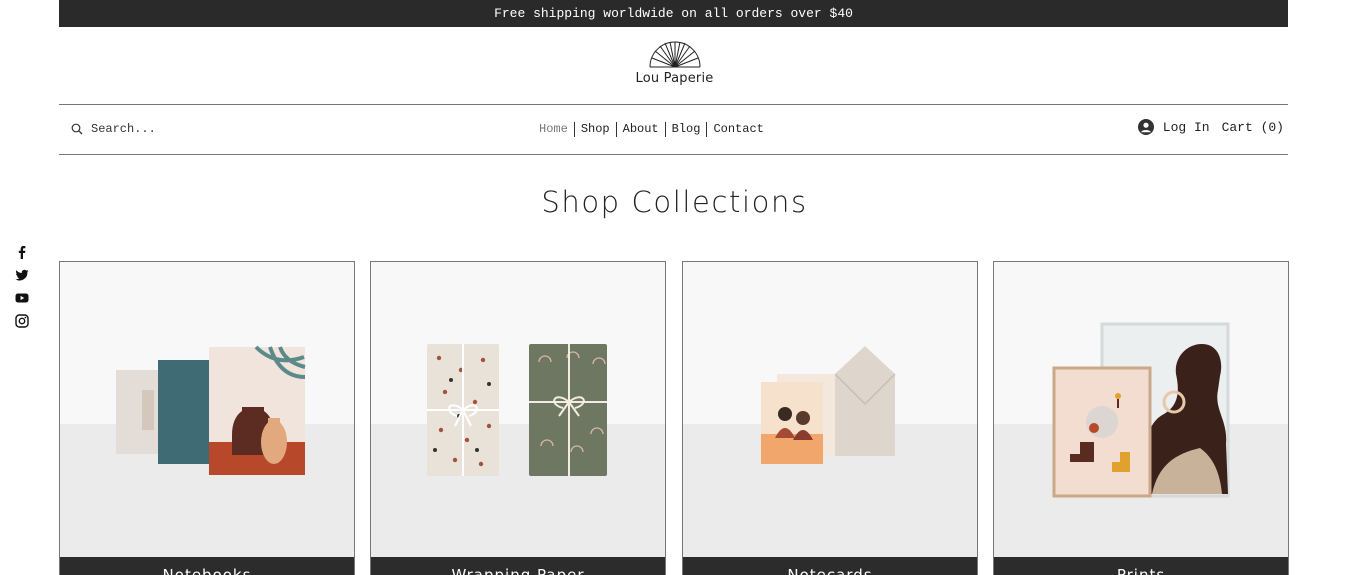  Describe the element at coordinates (22, 275) in the screenshot. I see `twitter-icon` at that location.